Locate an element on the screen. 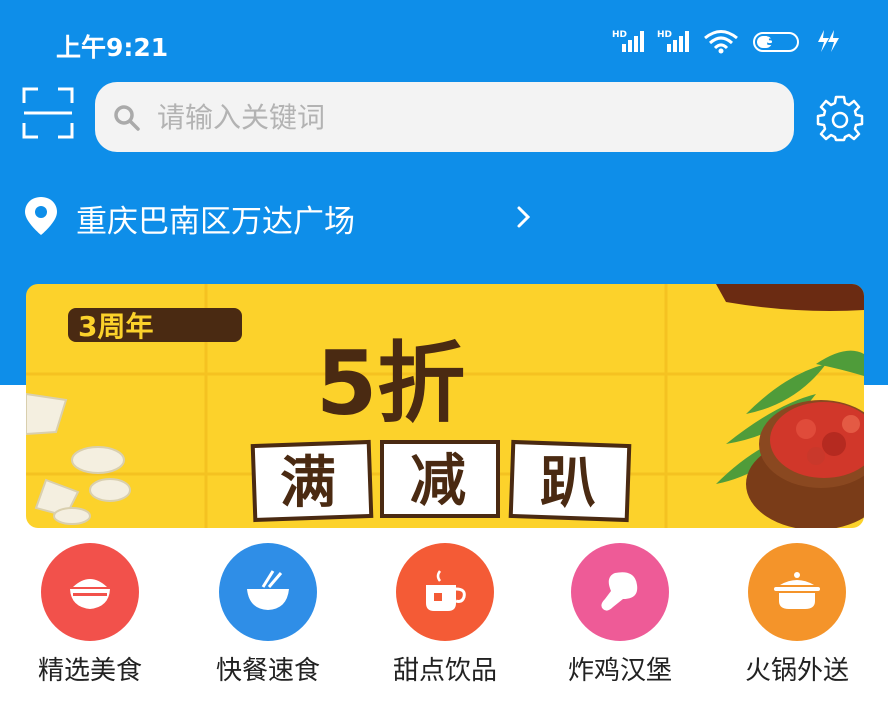 Image resolution: width=888 pixels, height=702 pixels. search-bar is located at coordinates (444, 117).